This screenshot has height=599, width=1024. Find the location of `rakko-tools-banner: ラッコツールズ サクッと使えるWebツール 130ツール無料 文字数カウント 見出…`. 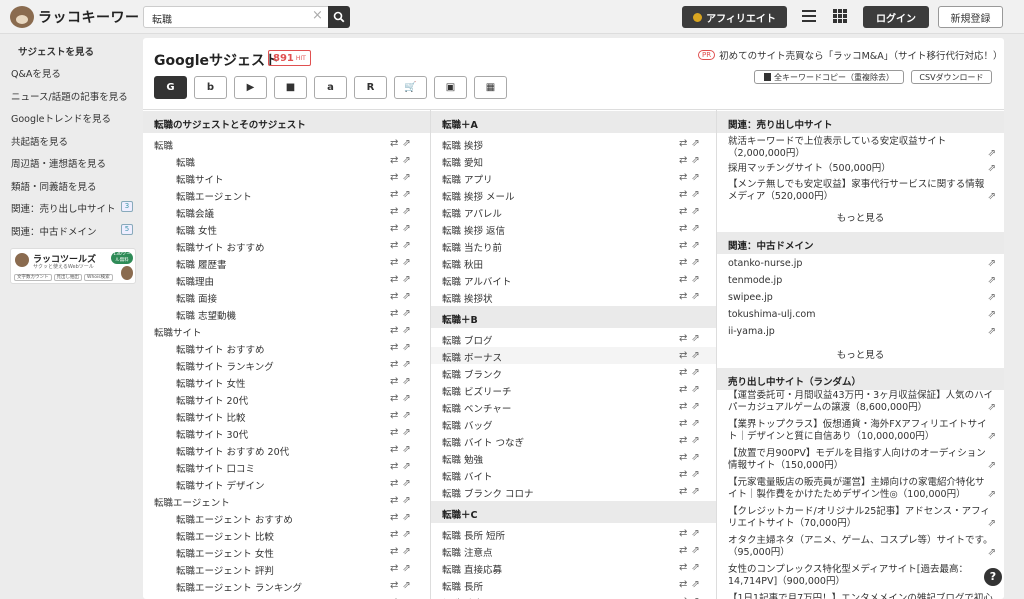

rakko-tools-banner: ラッコツールズ サクッと使えるWebツール 130ツール無料 文字数カウント 見出… is located at coordinates (73, 266).